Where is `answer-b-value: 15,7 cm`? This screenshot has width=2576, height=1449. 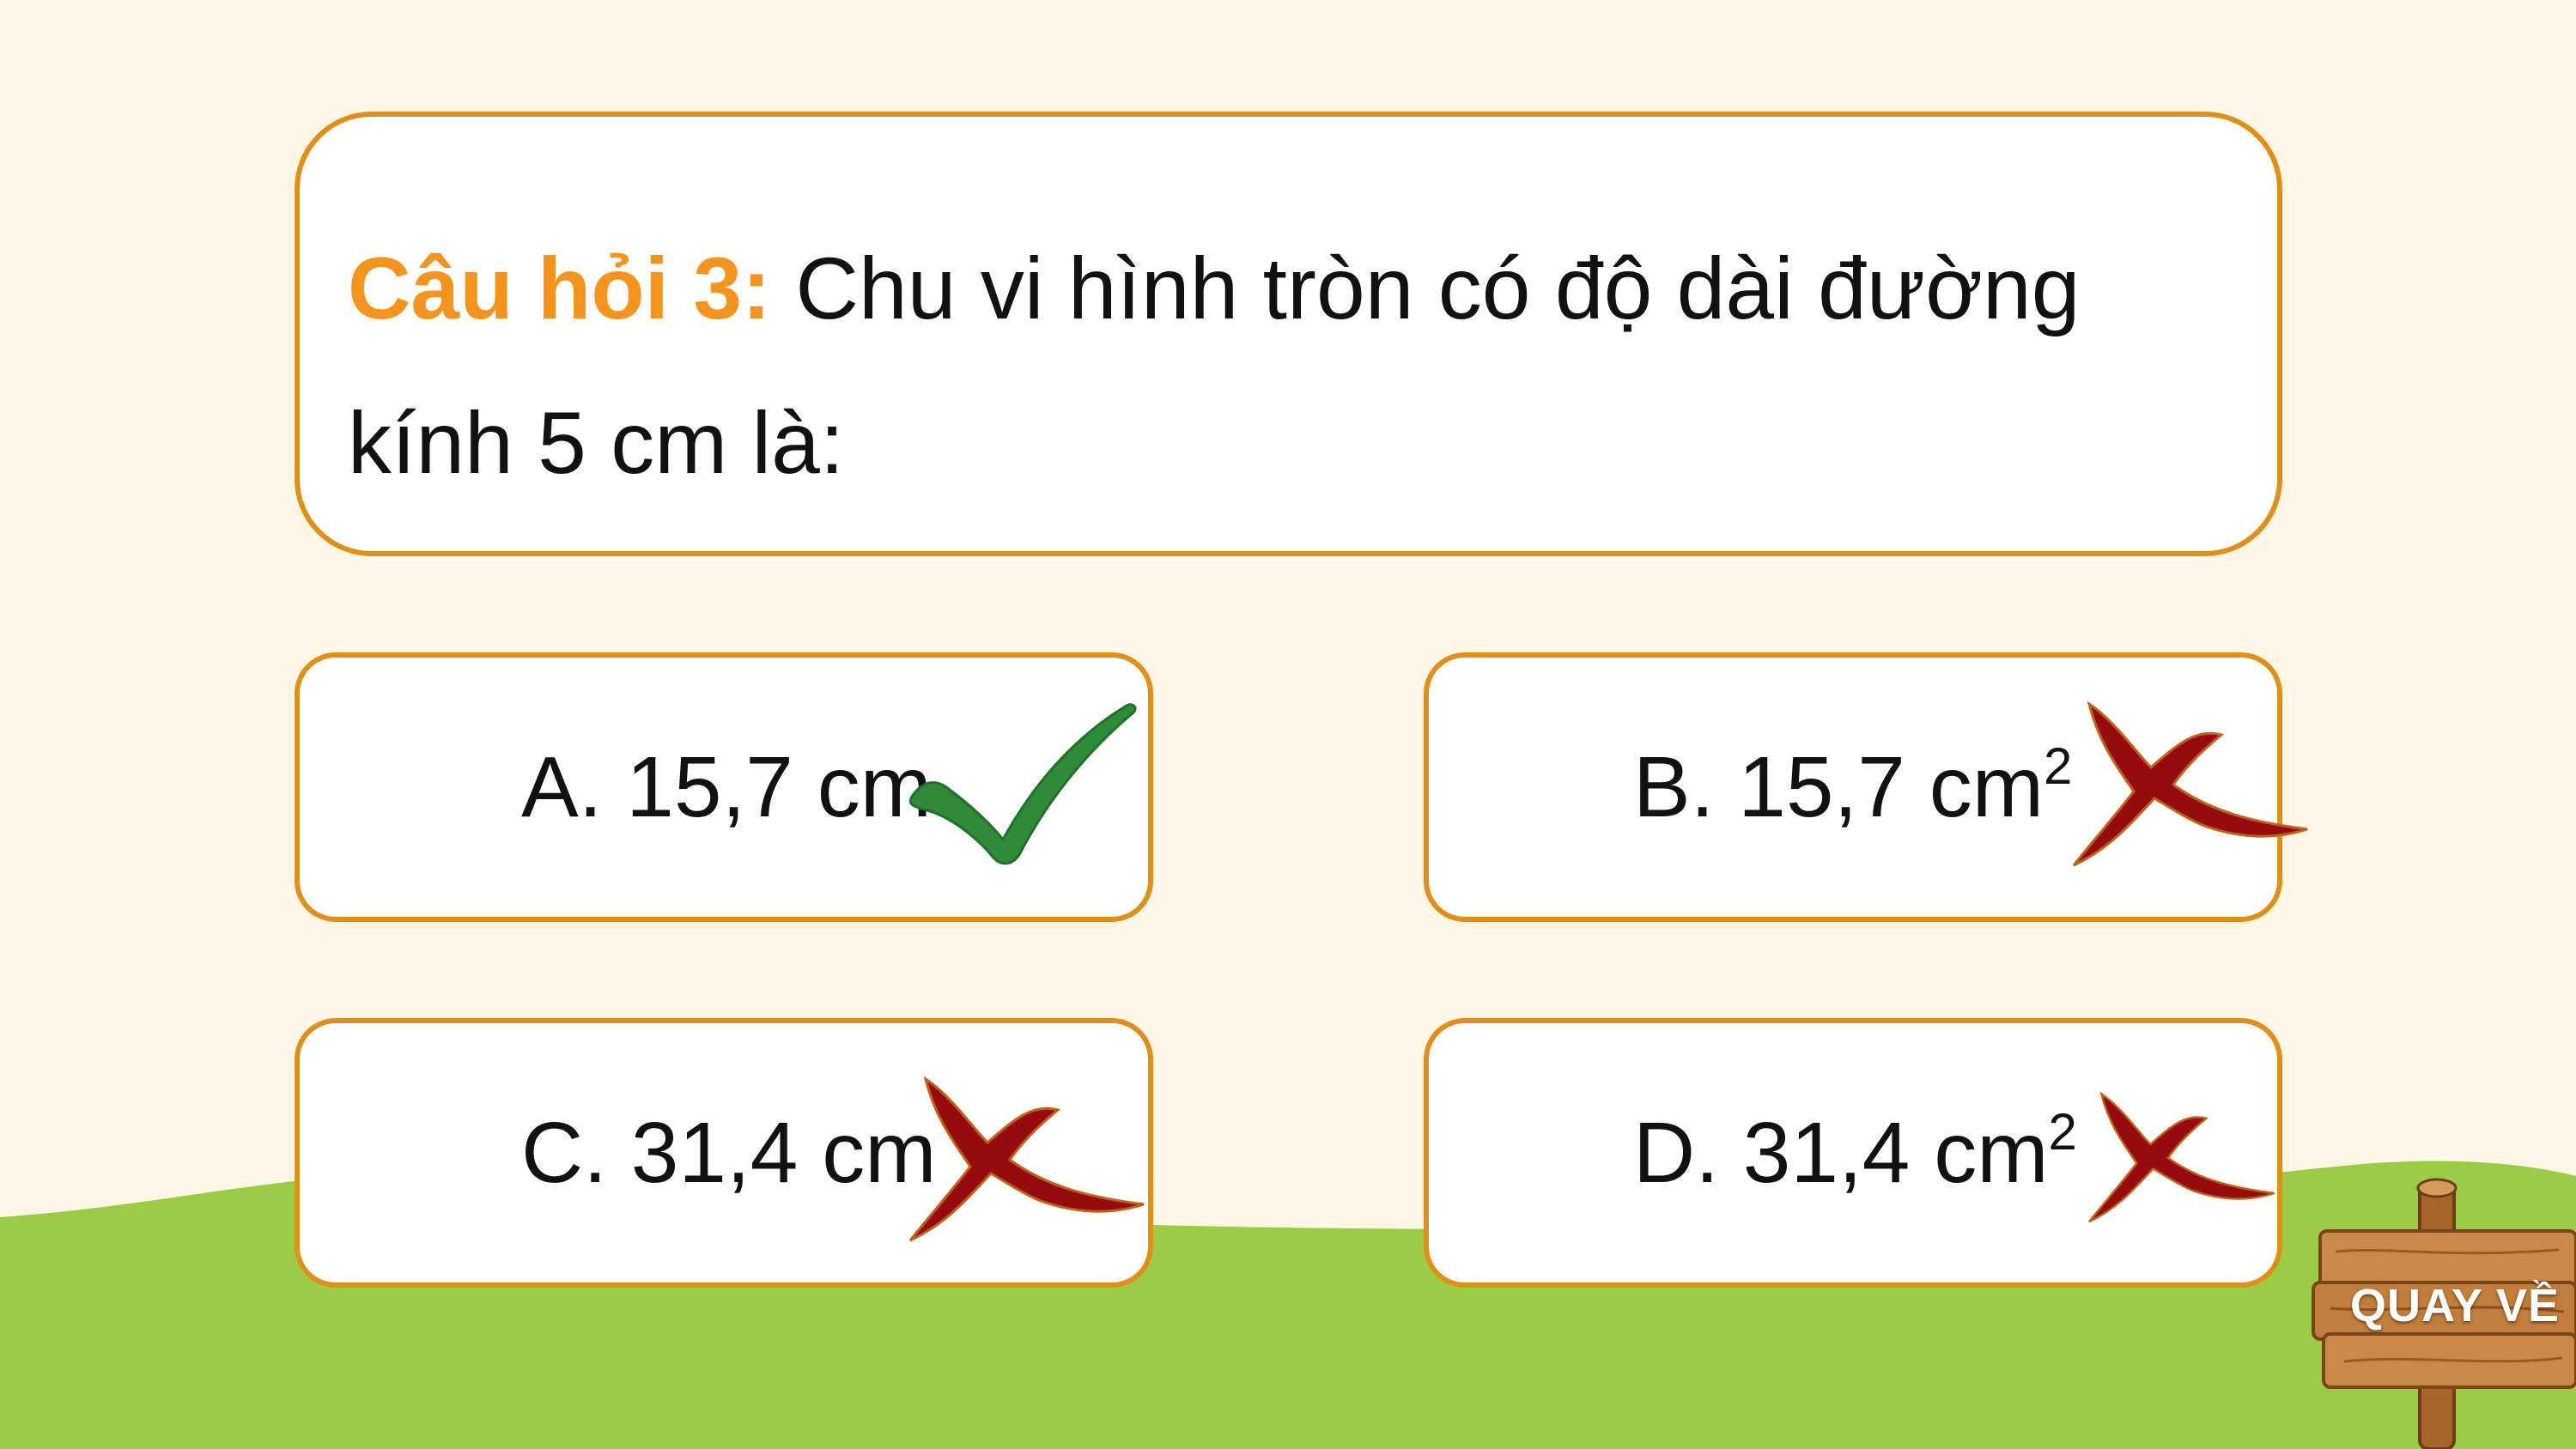
answer-b-value: 15,7 cm is located at coordinates (1891, 787).